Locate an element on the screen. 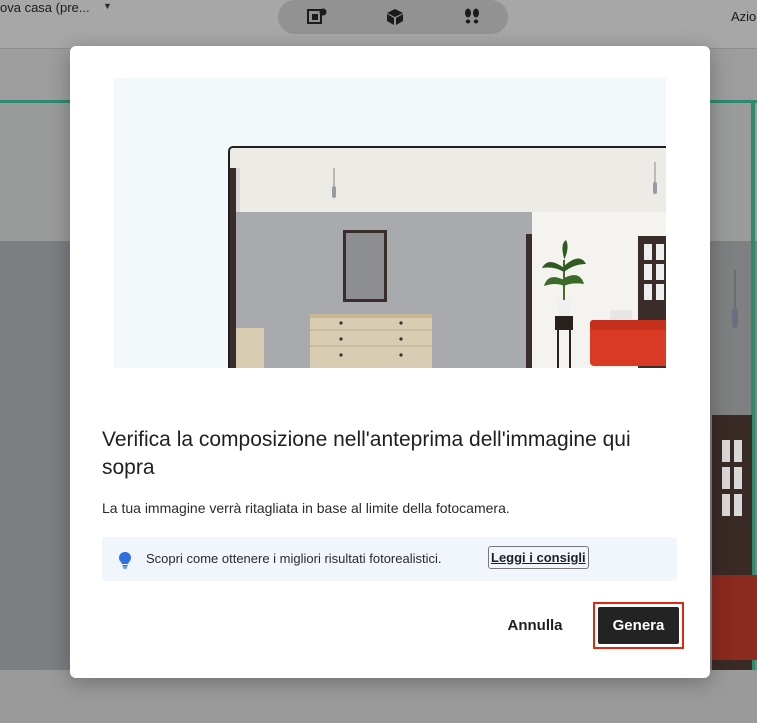  background-sofa is located at coordinates (734, 617).